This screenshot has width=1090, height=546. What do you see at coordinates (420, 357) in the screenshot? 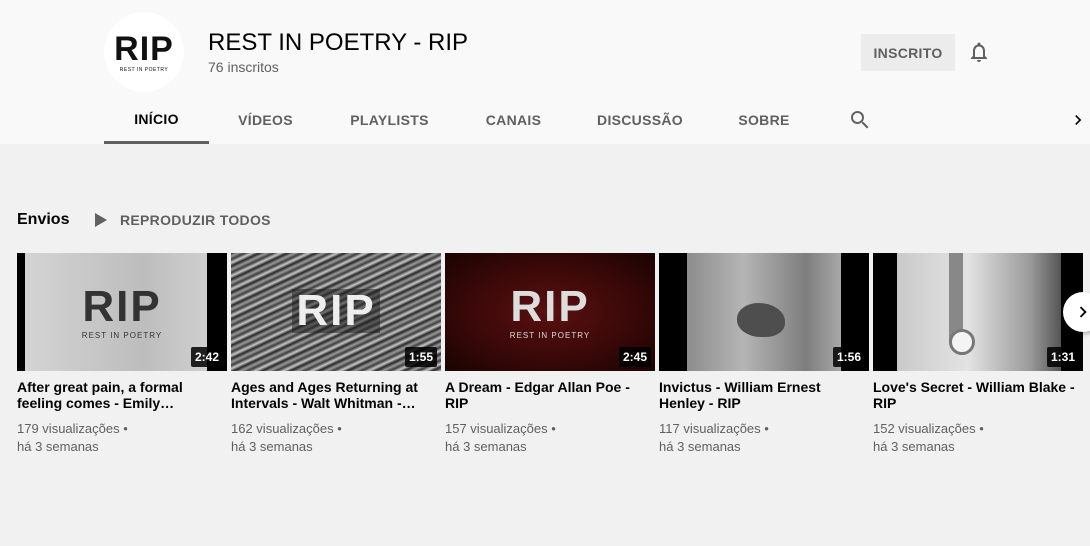
I see `video-duration: 1:55` at bounding box center [420, 357].